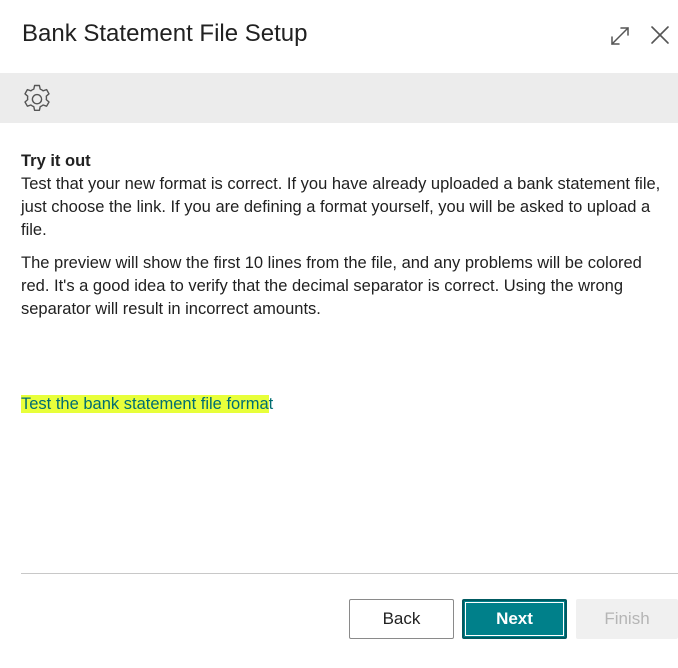 The height and width of the screenshot is (668, 678). What do you see at coordinates (339, 36) in the screenshot?
I see `dialog-header: Bank Statement File Setup` at bounding box center [339, 36].